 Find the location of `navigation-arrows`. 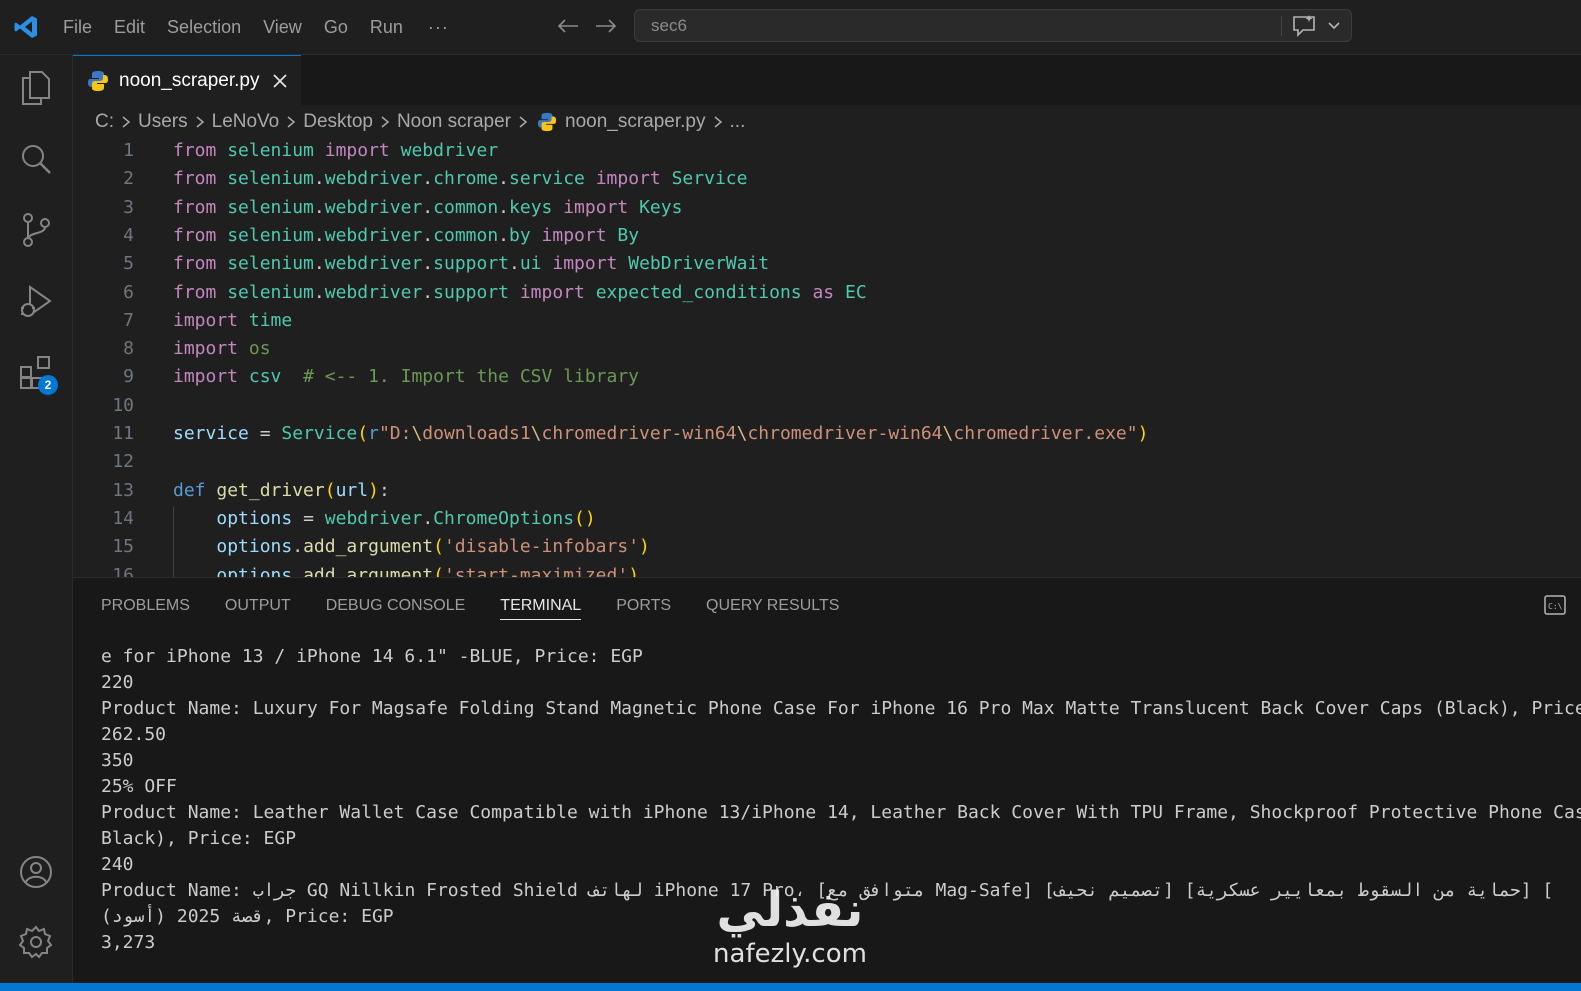

navigation-arrows is located at coordinates (587, 26).